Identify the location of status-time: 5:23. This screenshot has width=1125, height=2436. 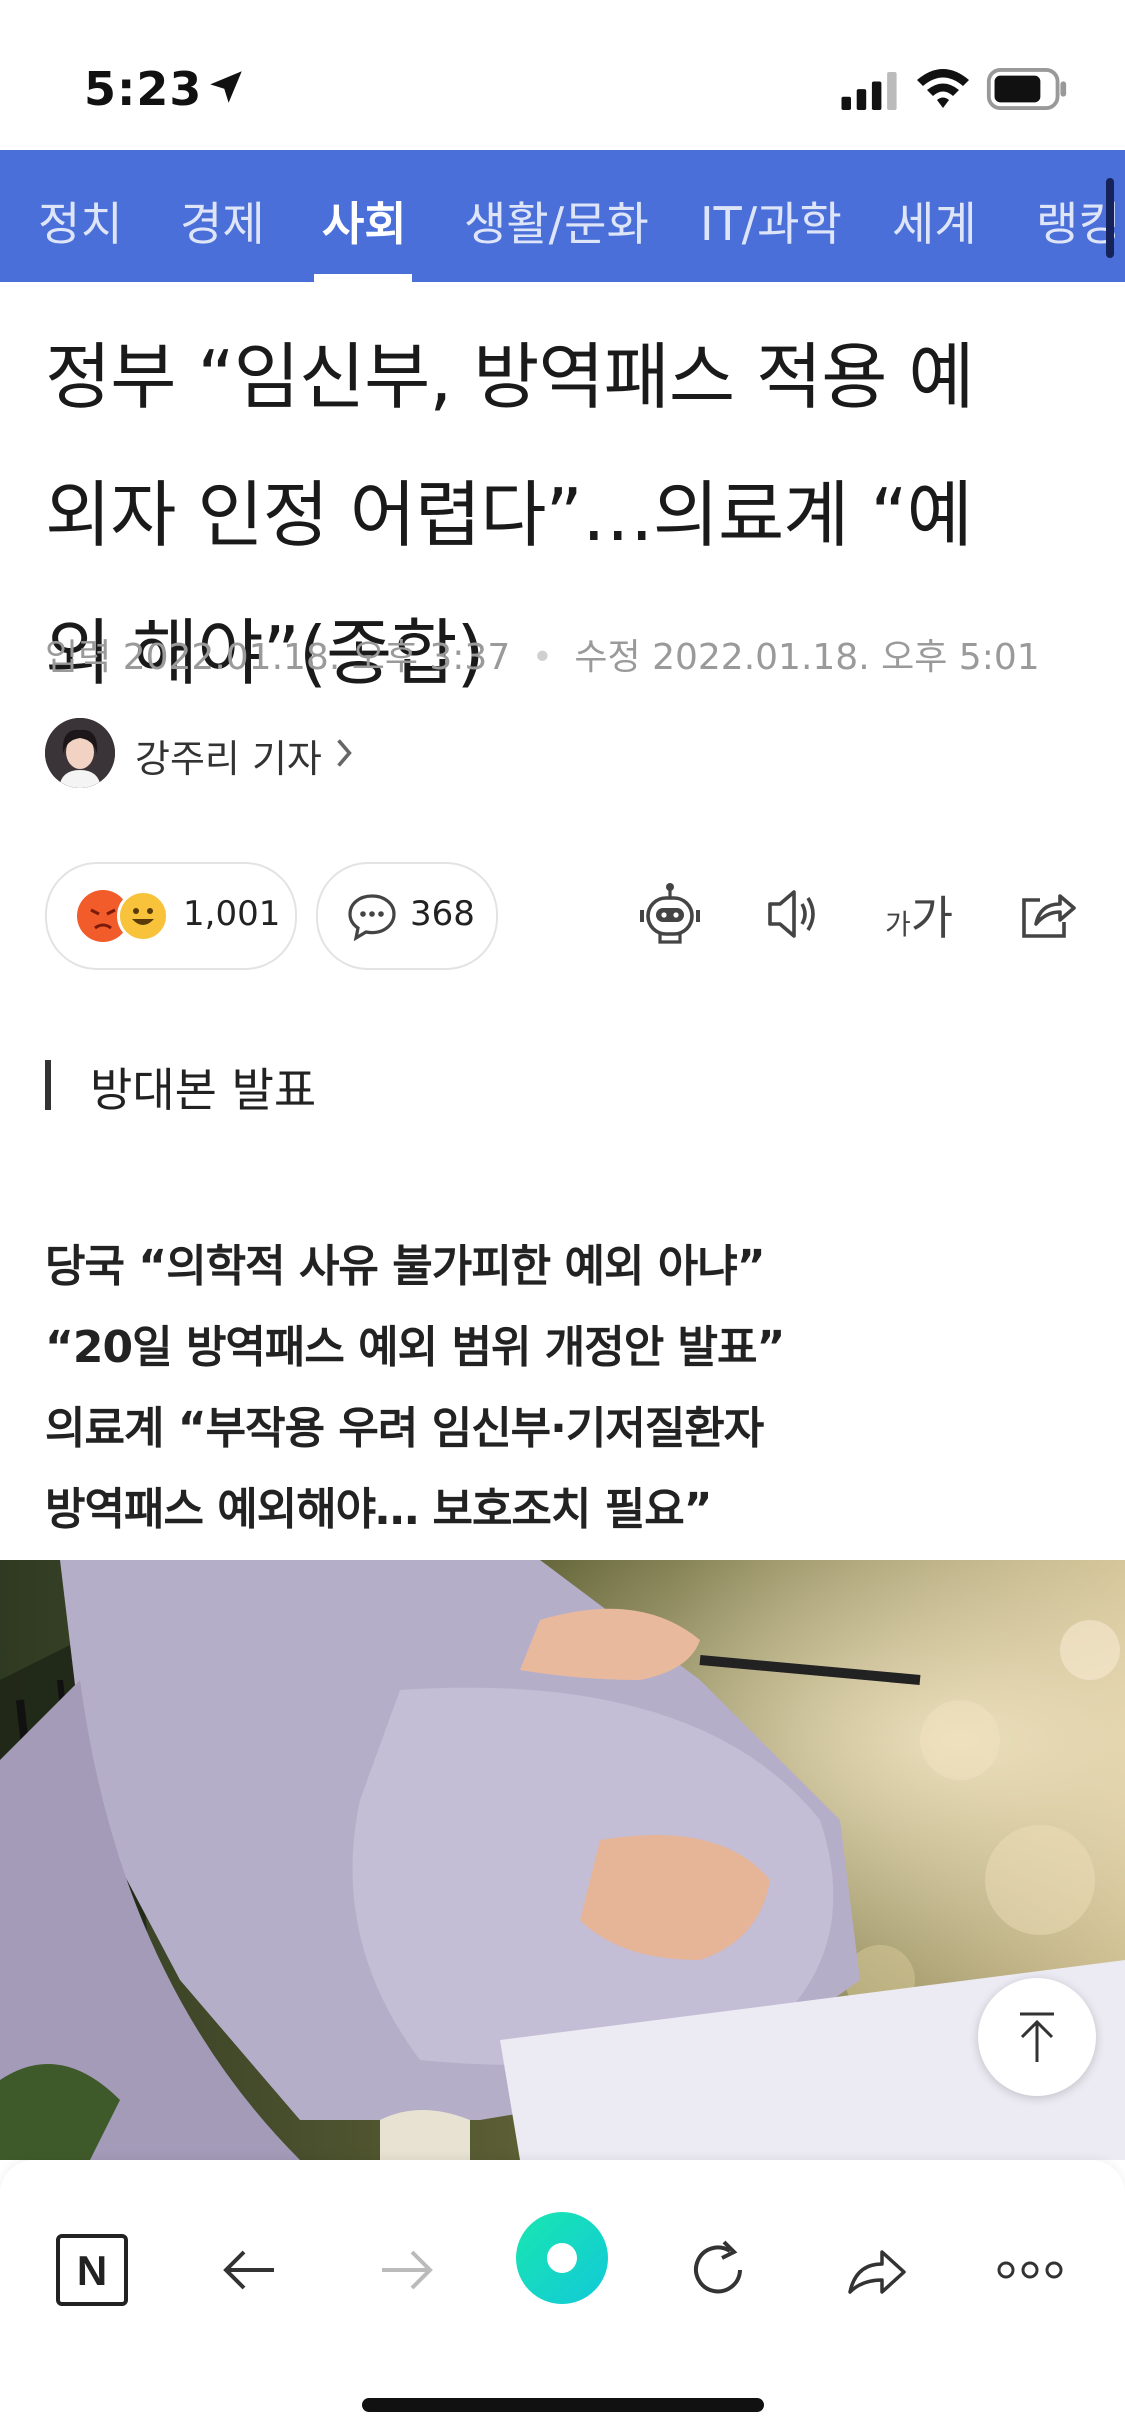
(143, 89).